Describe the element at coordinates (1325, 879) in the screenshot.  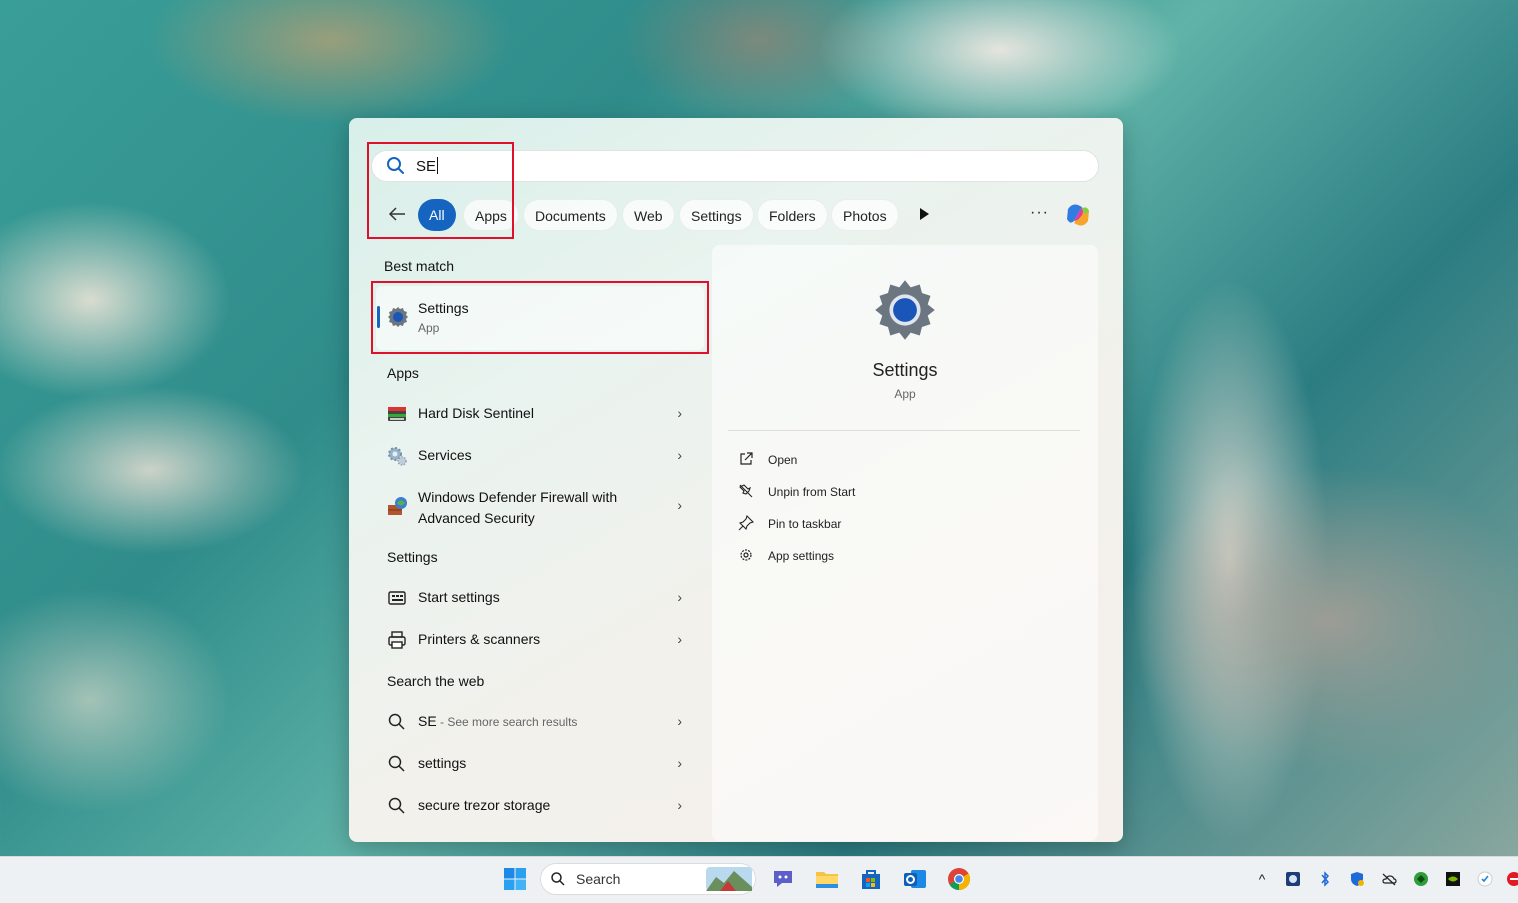
I see `bluetooth-icon` at that location.